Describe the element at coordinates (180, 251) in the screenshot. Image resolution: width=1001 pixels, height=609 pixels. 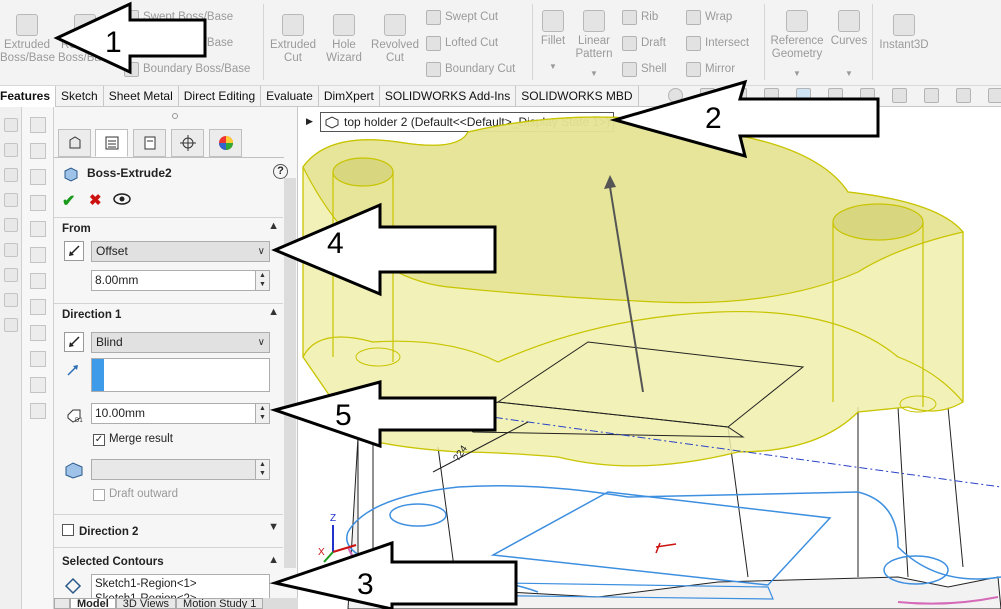
I see `start-condition-dropdown: Offset ∨` at that location.